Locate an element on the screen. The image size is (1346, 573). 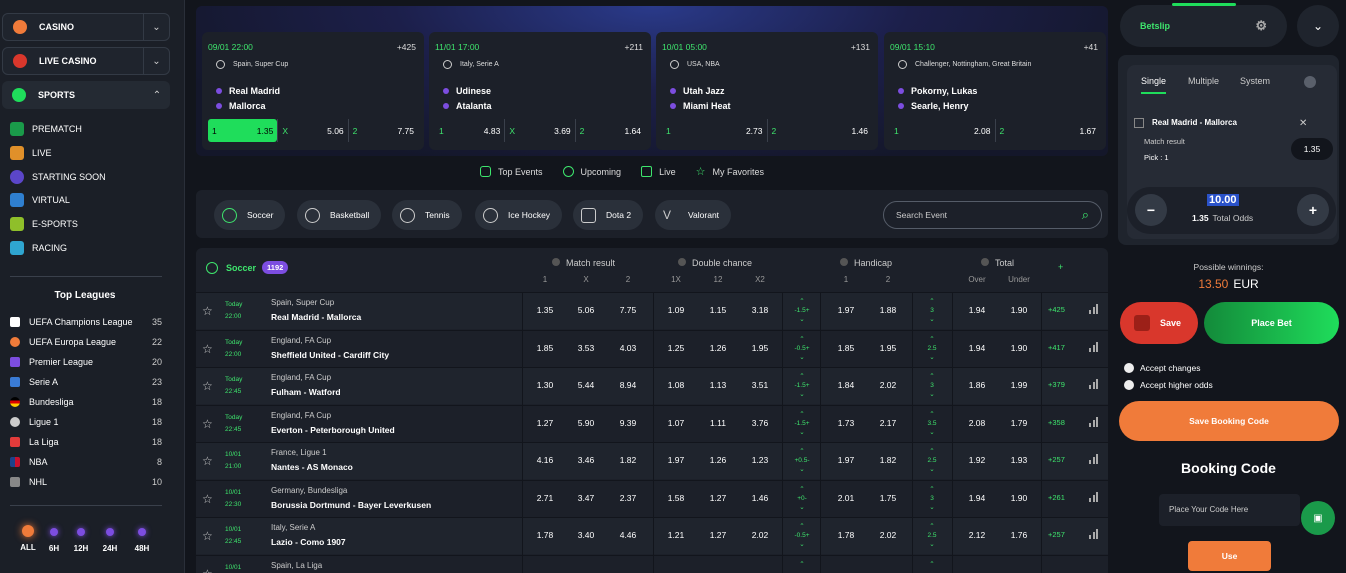
odd-button: 1 2.08 is located at coordinates (942, 130).